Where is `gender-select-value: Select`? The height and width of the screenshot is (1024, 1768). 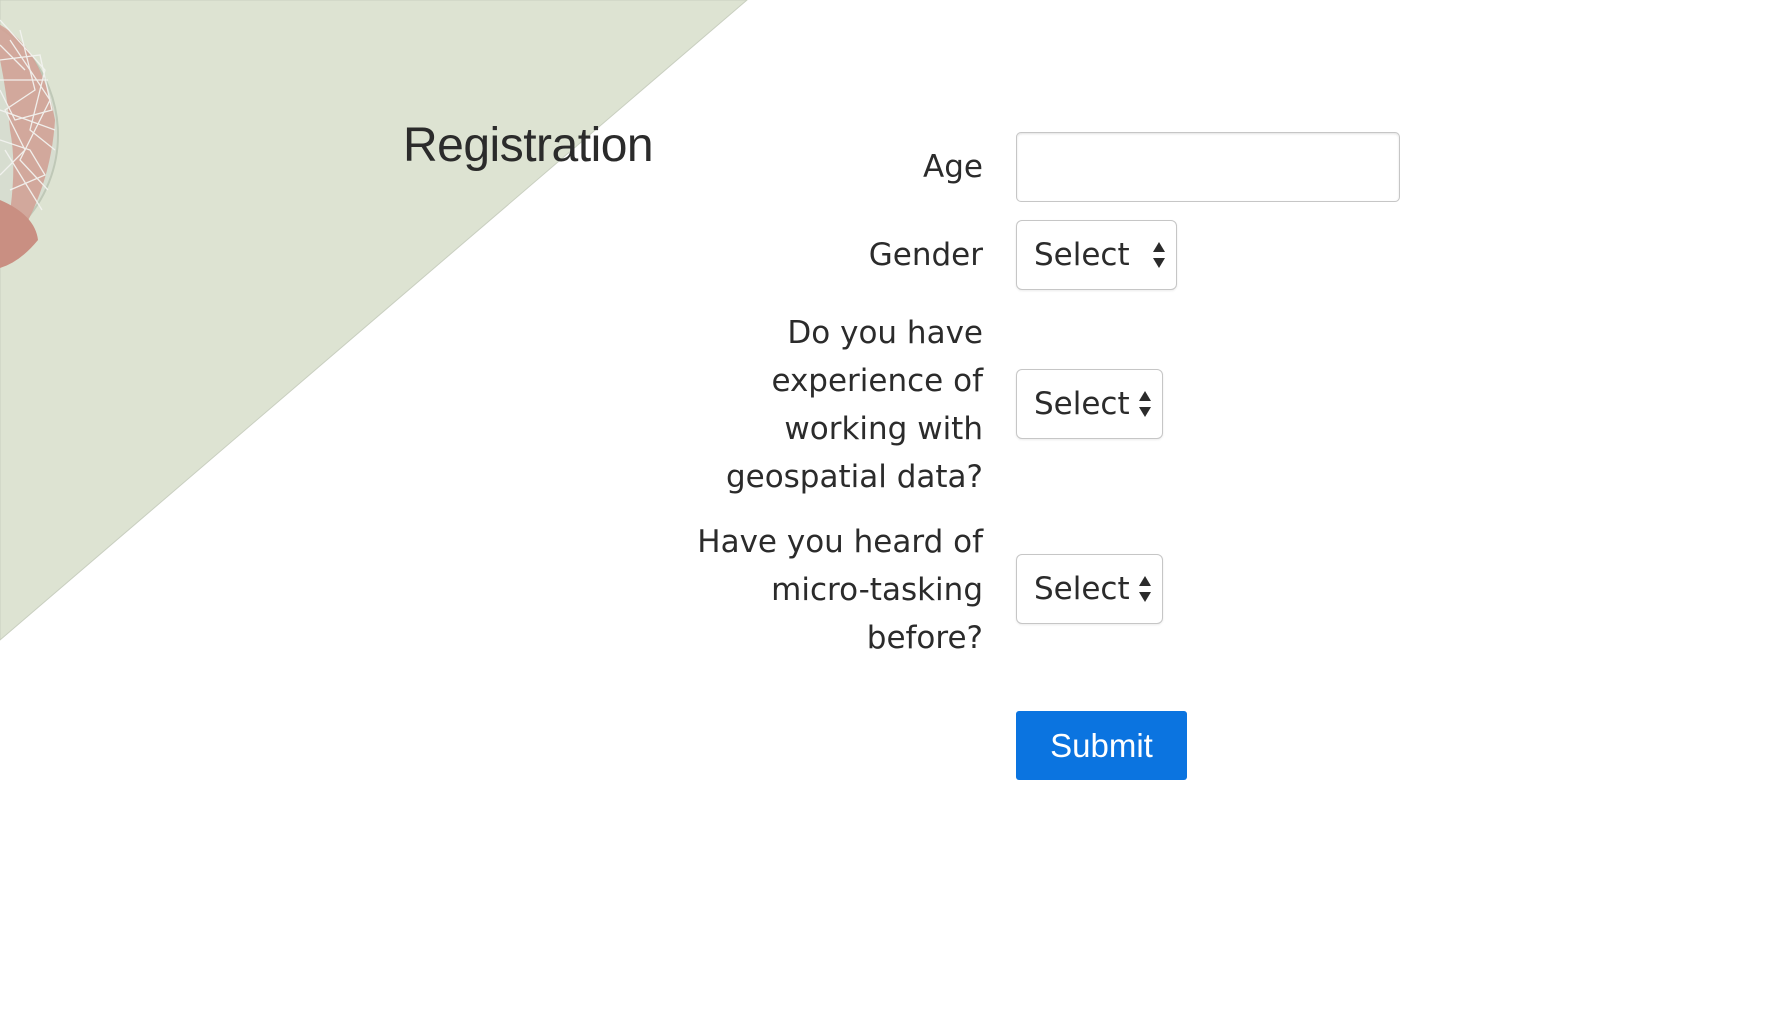 gender-select-value: Select is located at coordinates (1082, 255).